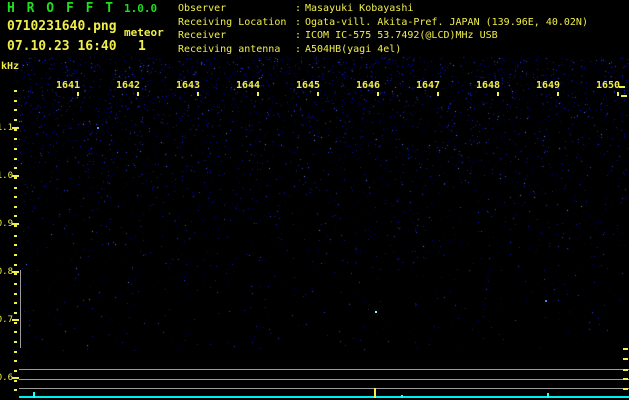 The width and height of the screenshot is (629, 400). Describe the element at coordinates (141, 8) in the screenshot. I see `app-version: 1.0.0` at that location.